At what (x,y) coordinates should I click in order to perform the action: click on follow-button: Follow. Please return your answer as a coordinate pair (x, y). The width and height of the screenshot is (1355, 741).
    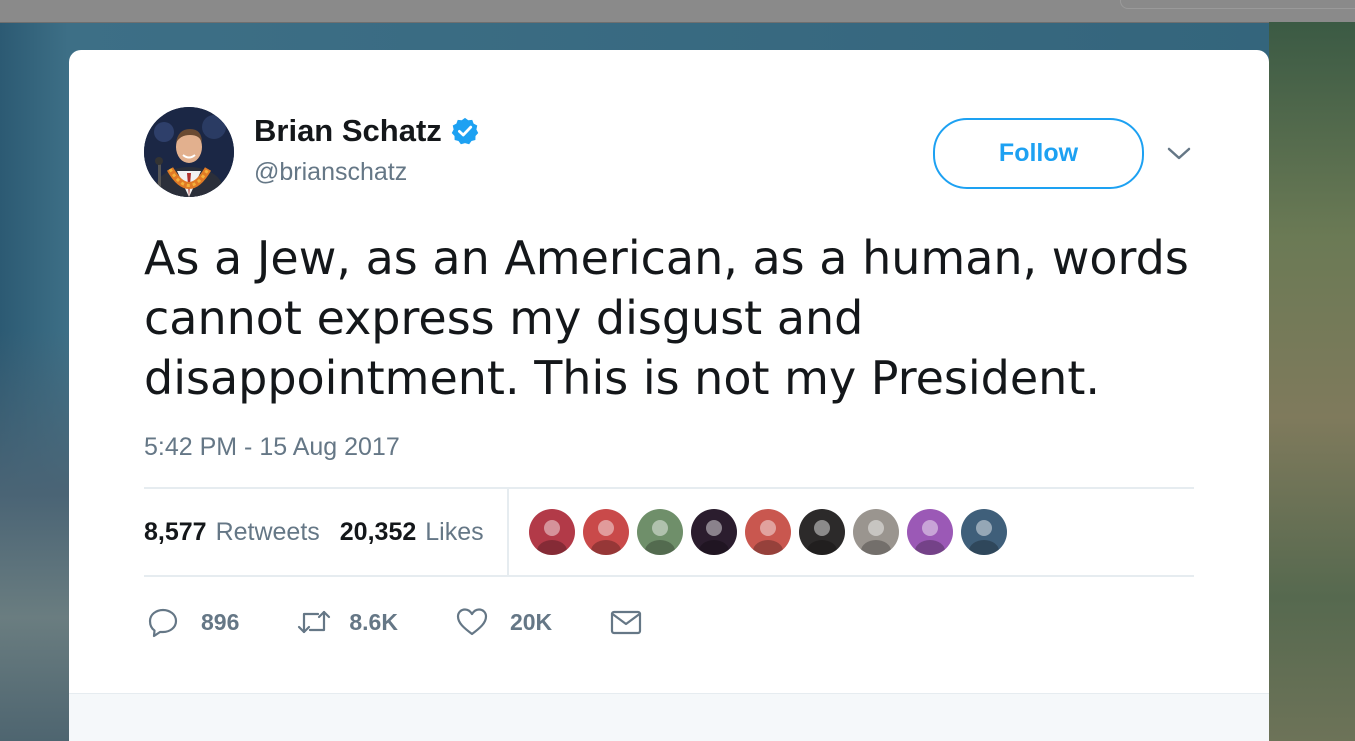
    Looking at the image, I should click on (1038, 153).